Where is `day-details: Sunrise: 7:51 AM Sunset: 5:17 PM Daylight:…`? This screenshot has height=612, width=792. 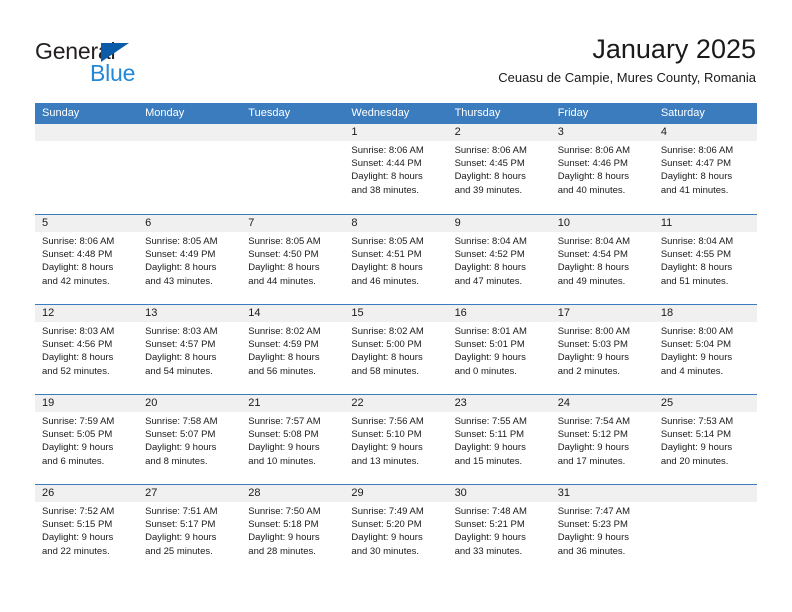 day-details: Sunrise: 7:51 AM Sunset: 5:17 PM Daylight:… is located at coordinates (189, 530).